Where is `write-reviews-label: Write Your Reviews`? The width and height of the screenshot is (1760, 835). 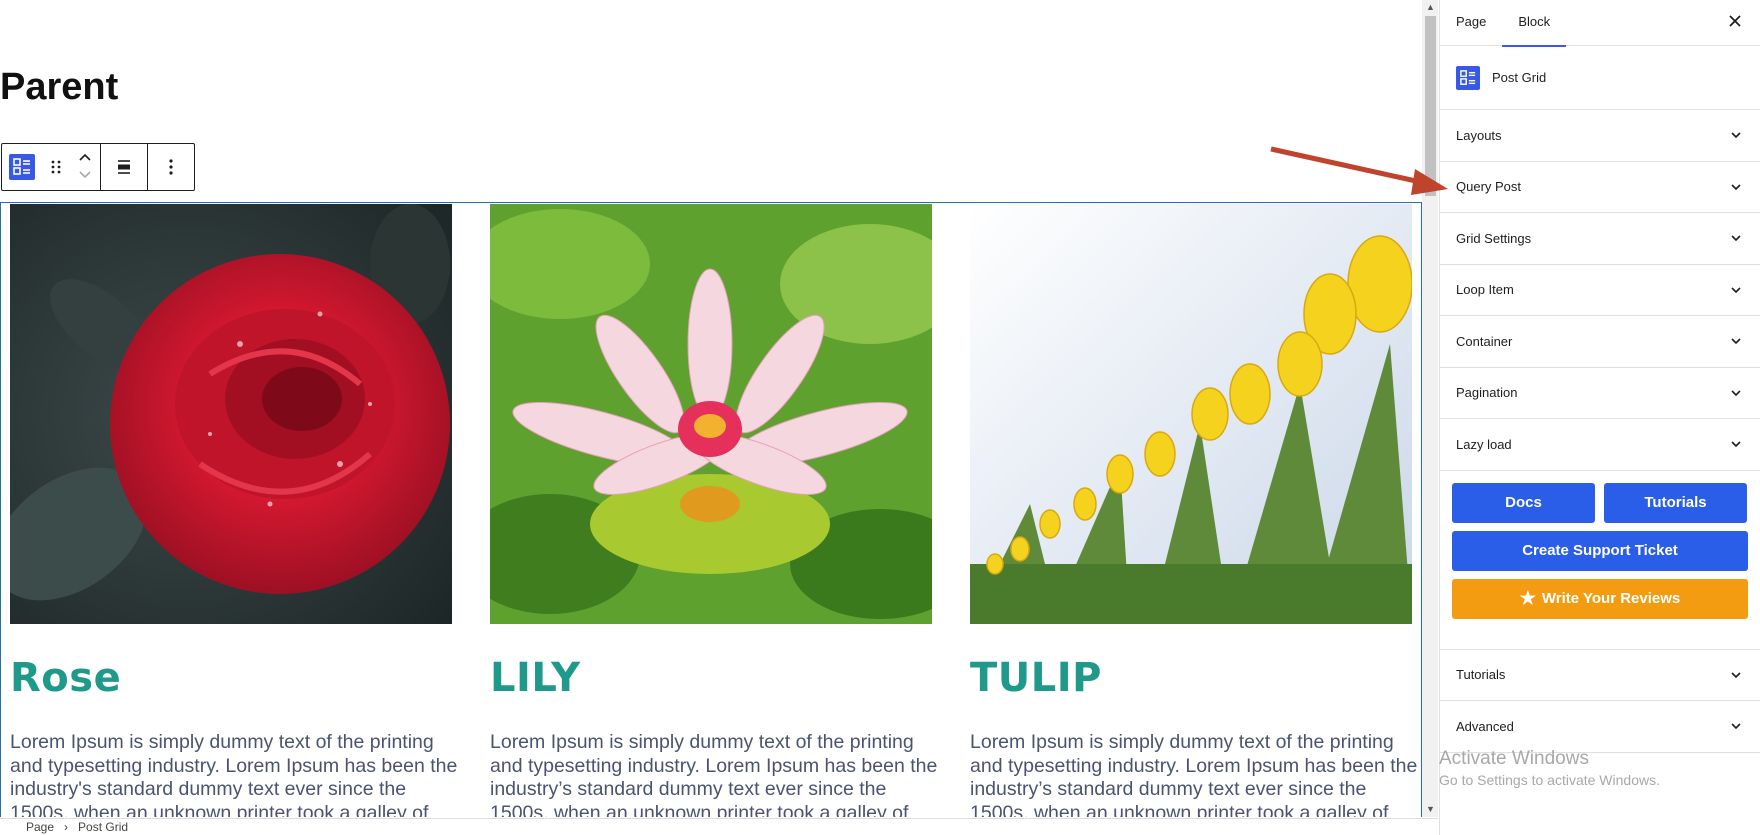
write-reviews-label: Write Your Reviews is located at coordinates (1611, 598).